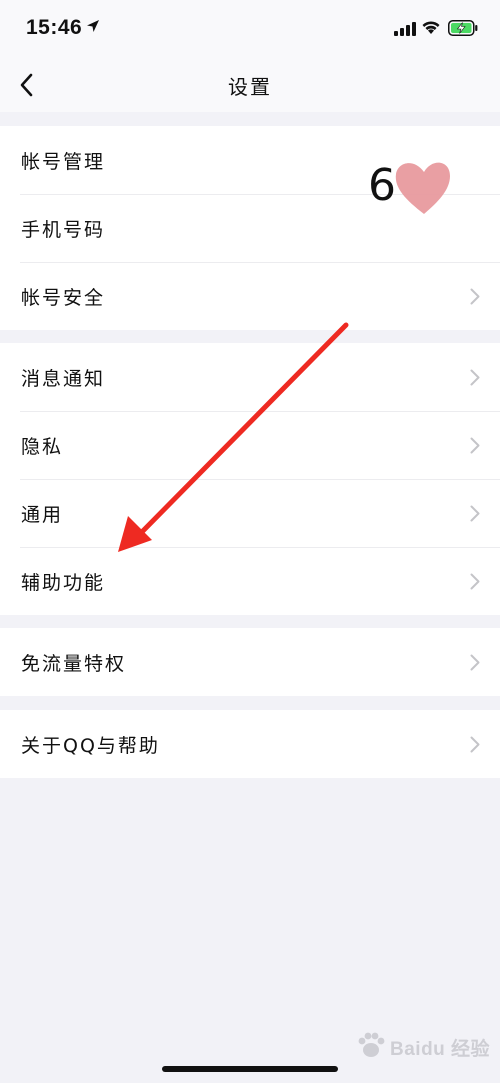 This screenshot has height=1083, width=500. What do you see at coordinates (250, 513) in the screenshot?
I see `settings-item-general: 通用` at bounding box center [250, 513].